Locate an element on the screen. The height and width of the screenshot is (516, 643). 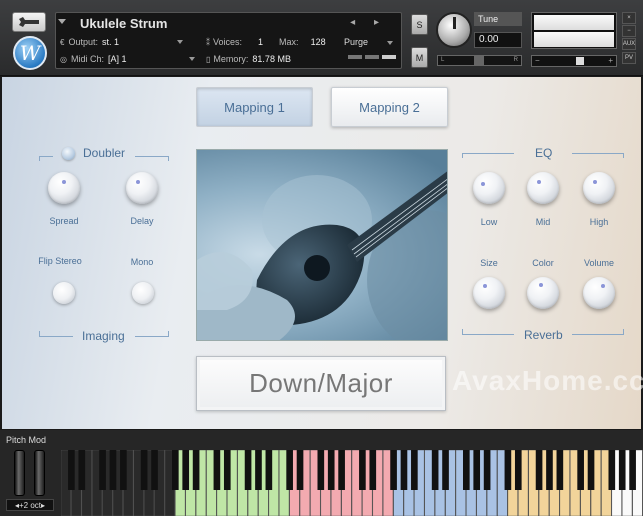
eq-mid-label: Mid is located at coordinates (543, 222).